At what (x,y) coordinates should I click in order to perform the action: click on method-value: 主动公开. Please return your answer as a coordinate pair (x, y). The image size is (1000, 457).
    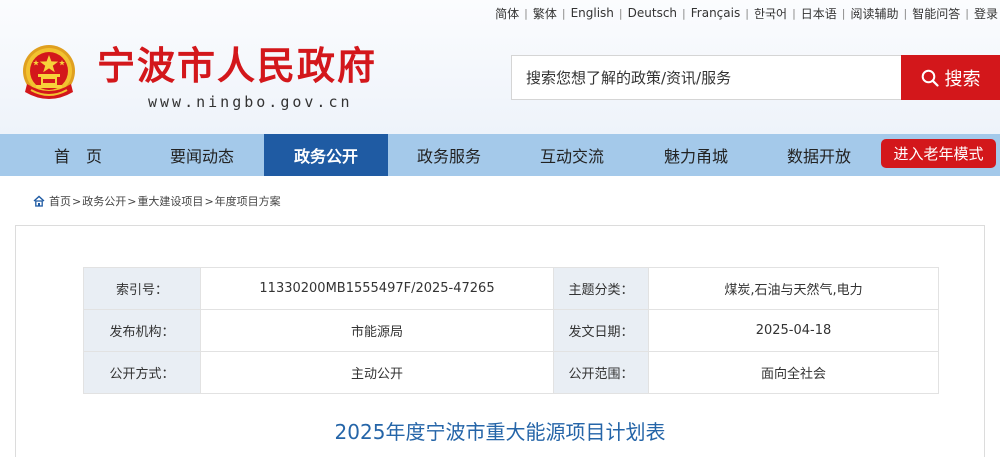
    Looking at the image, I should click on (377, 372).